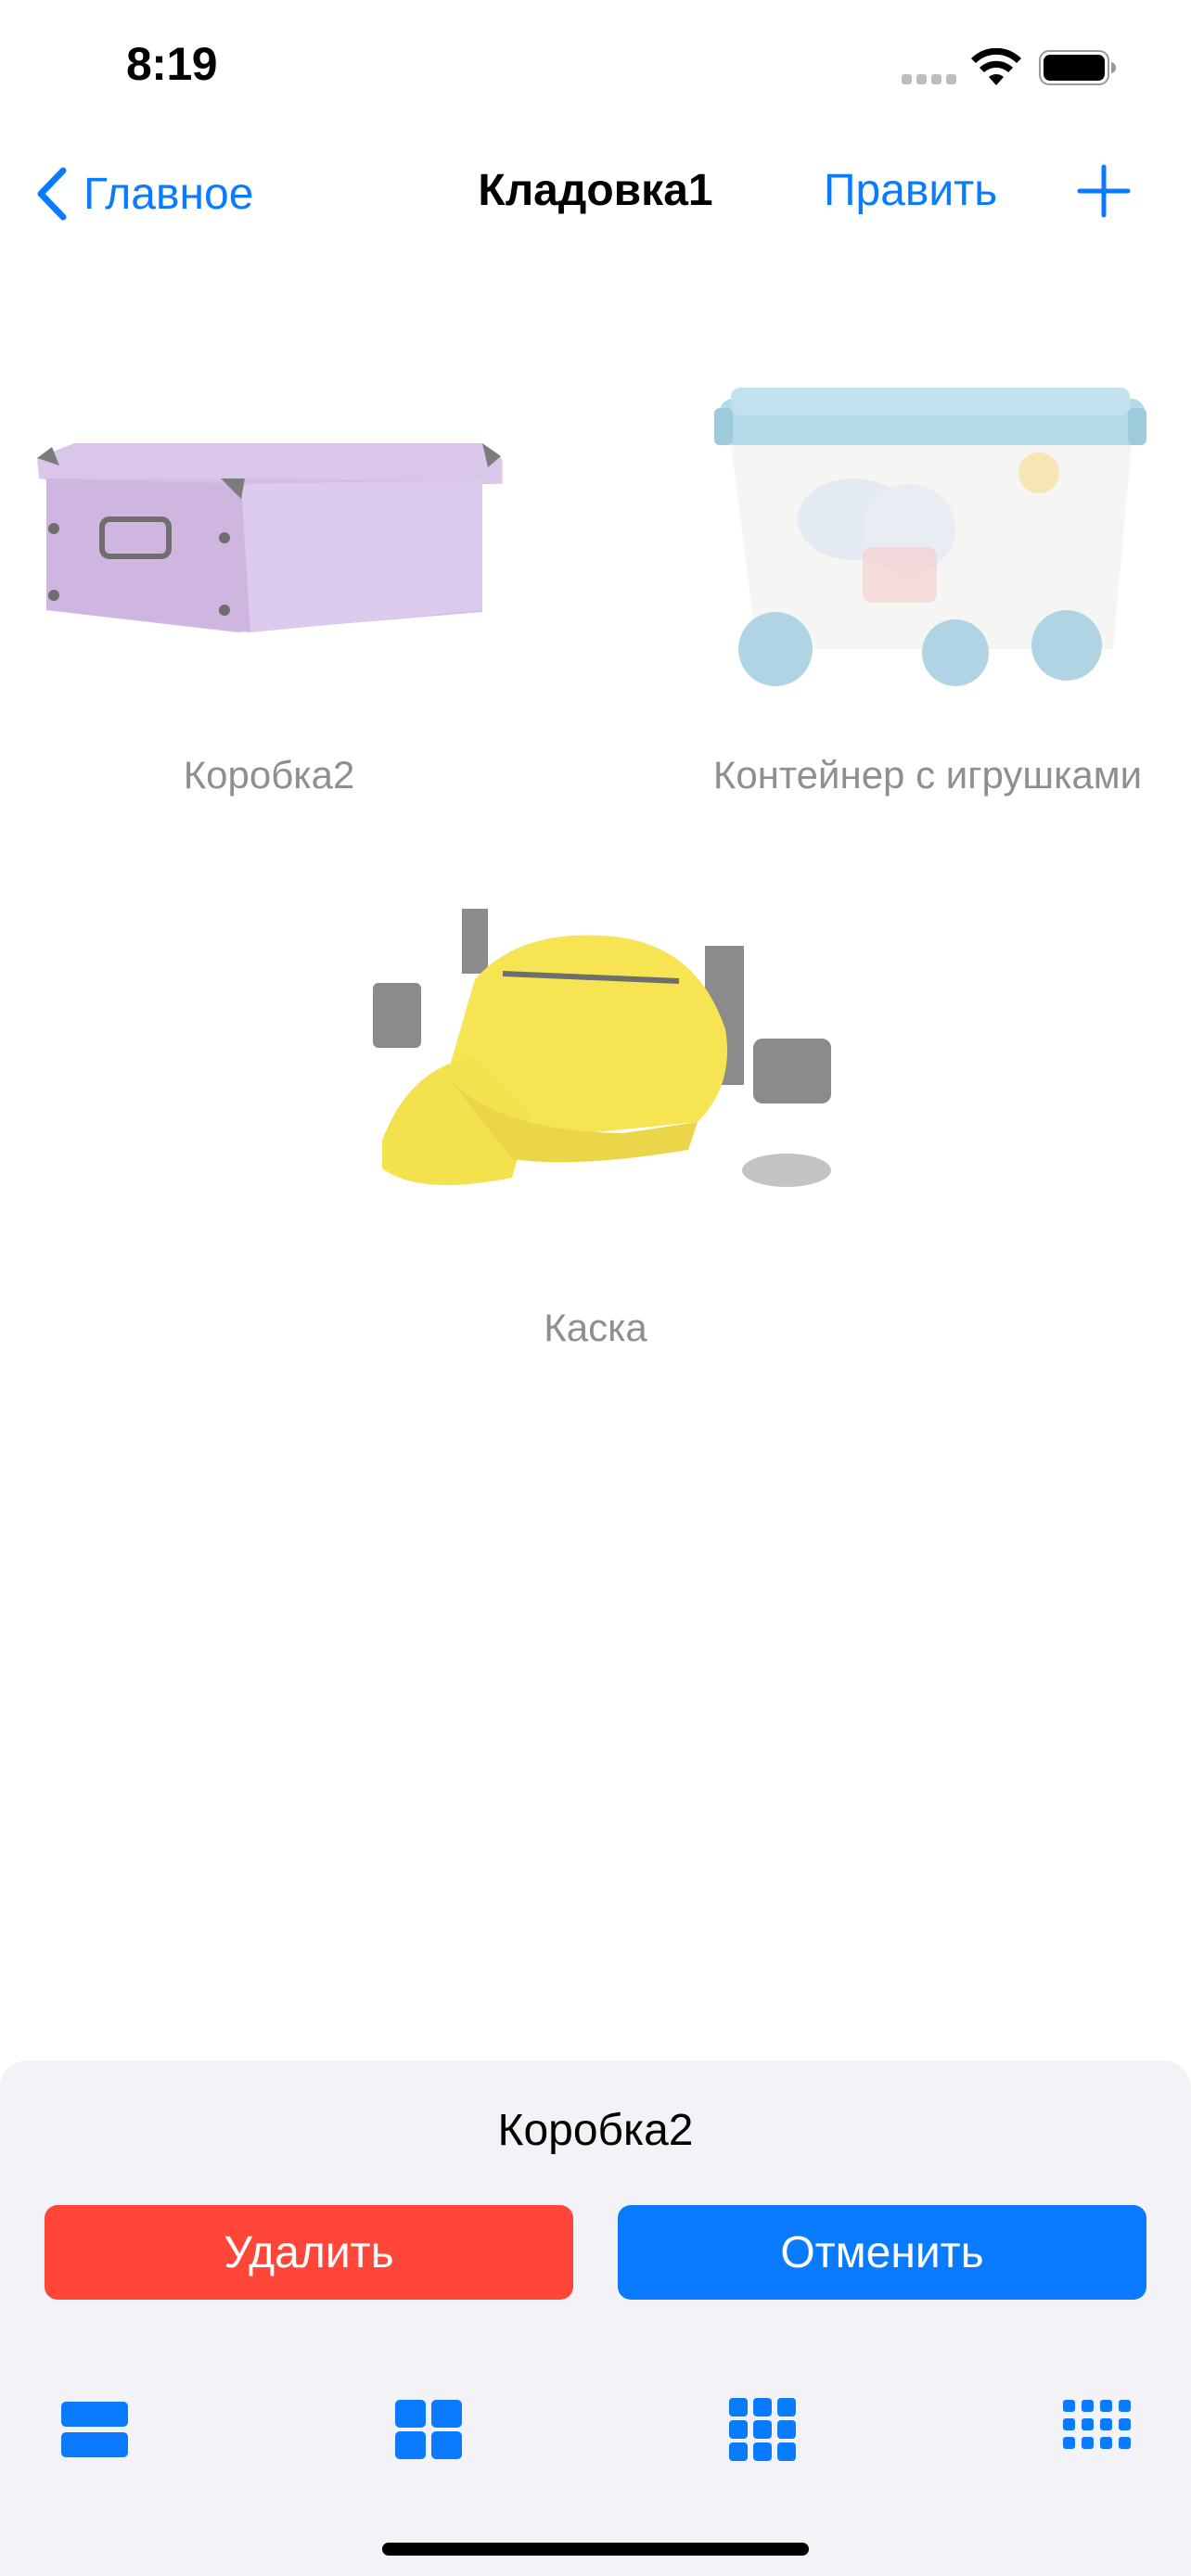 The image size is (1191, 2576). What do you see at coordinates (1104, 191) in the screenshot?
I see `plus-icon` at bounding box center [1104, 191].